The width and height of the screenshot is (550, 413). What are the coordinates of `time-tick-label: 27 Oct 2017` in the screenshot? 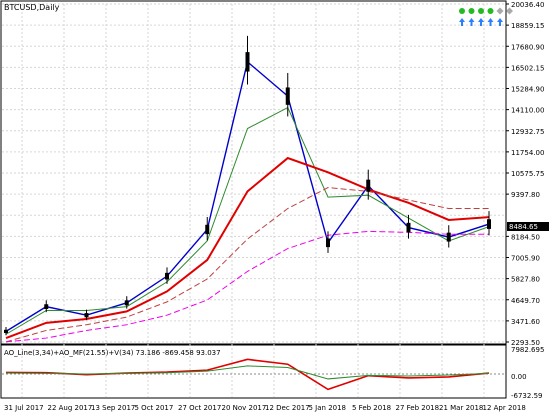 It's located at (199, 408).